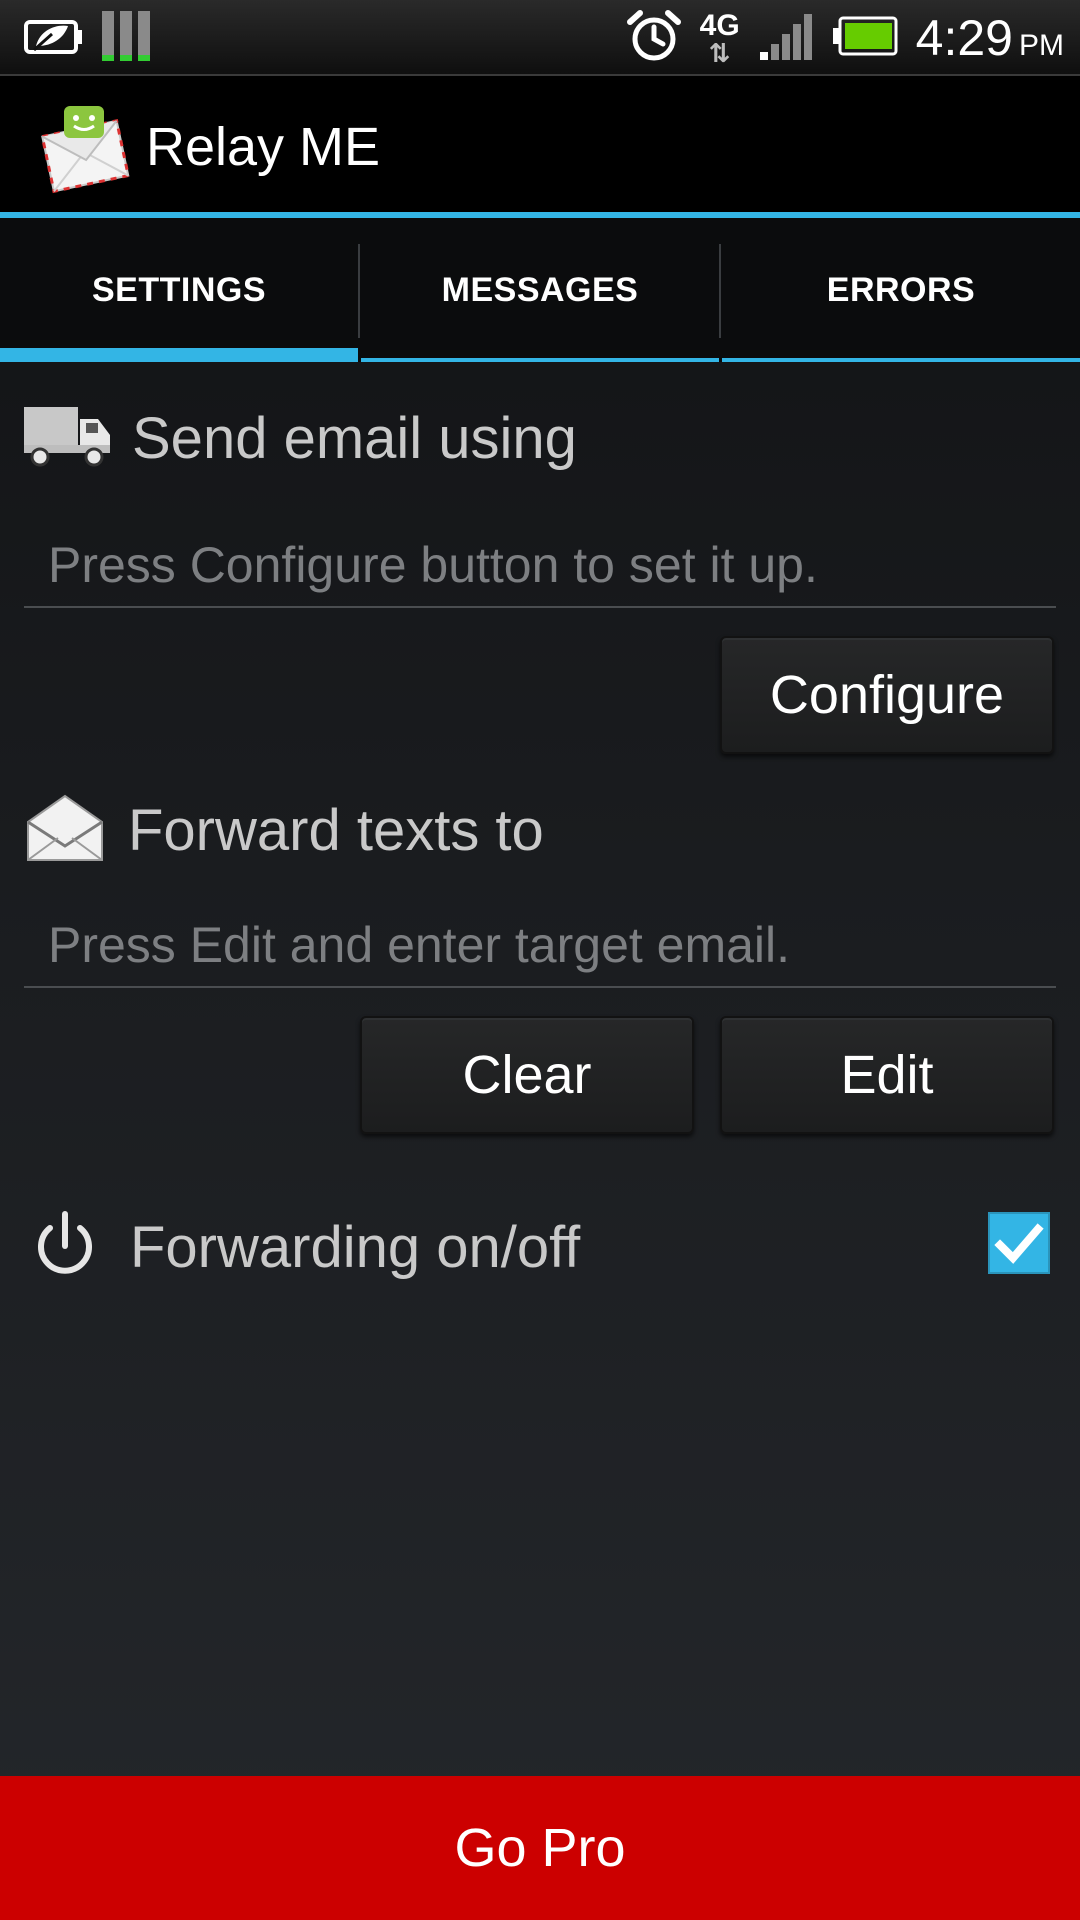 This screenshot has width=1080, height=1920. I want to click on relay-me-app-icon, so click(85, 147).